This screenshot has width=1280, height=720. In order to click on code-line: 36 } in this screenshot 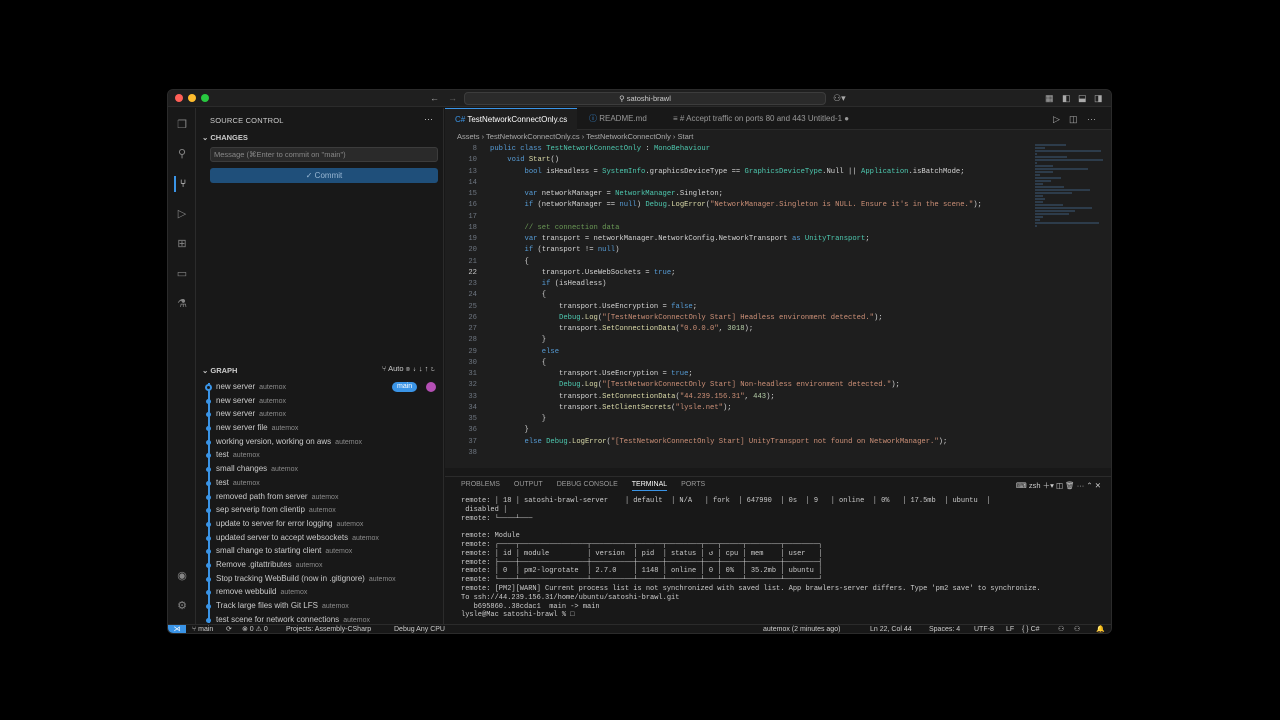, I will do `click(740, 430)`.